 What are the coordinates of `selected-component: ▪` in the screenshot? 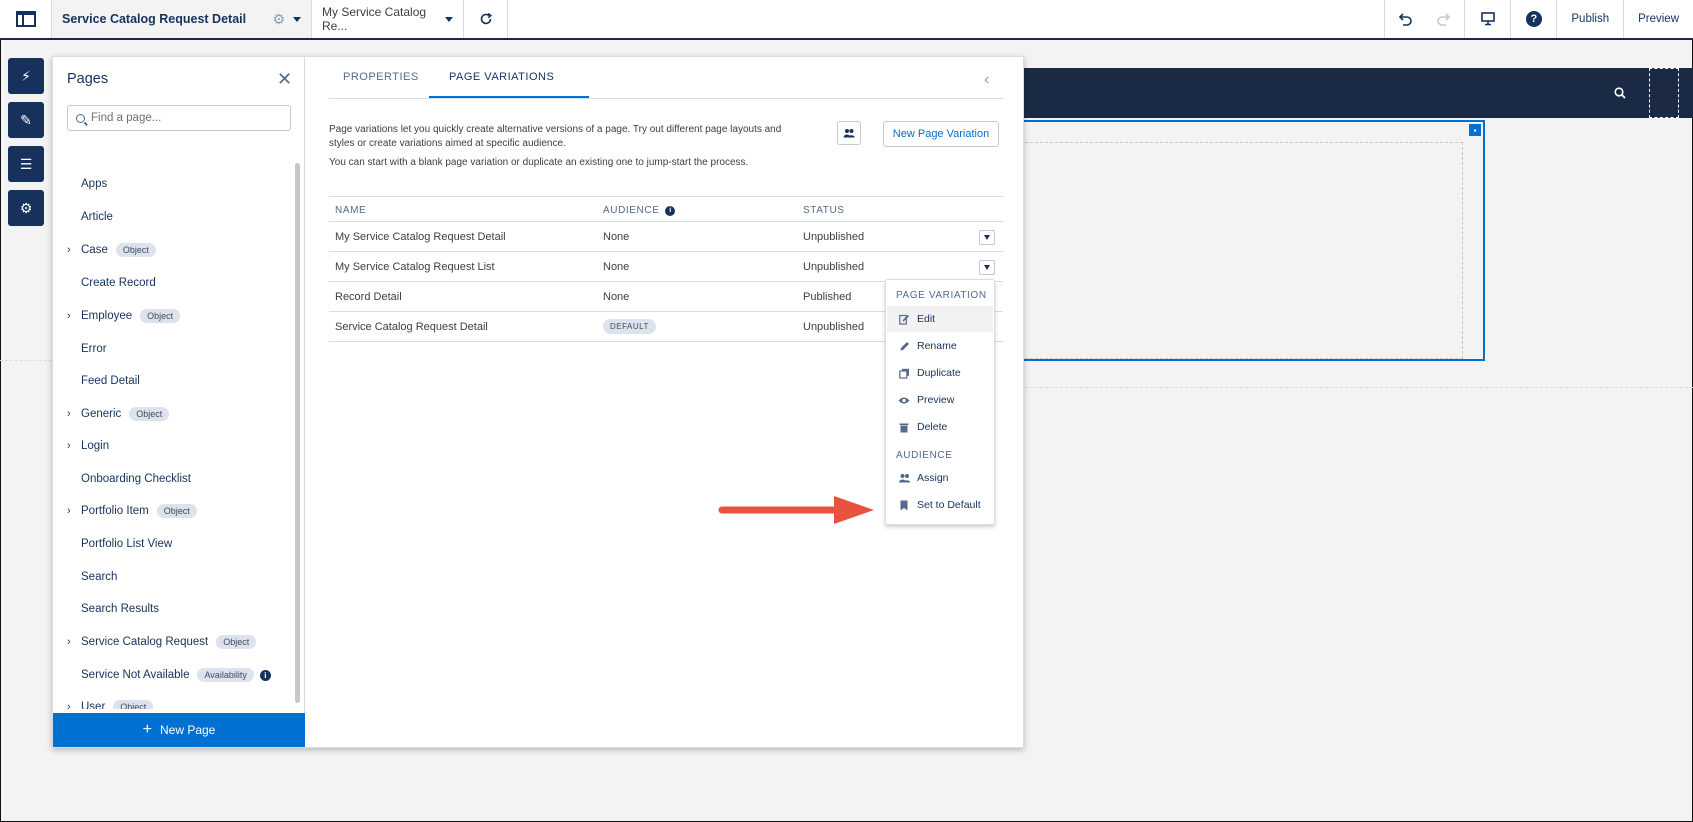 It's located at (1252, 240).